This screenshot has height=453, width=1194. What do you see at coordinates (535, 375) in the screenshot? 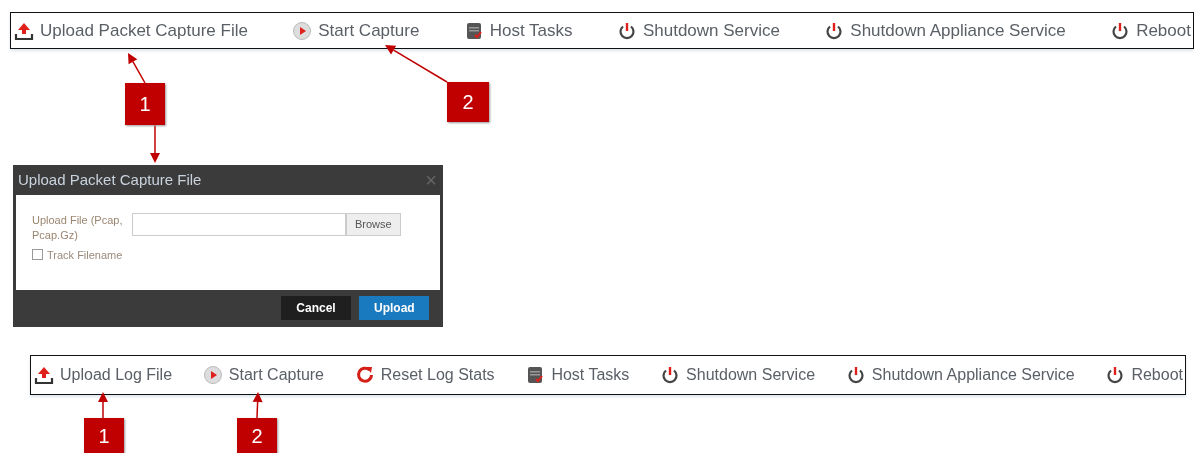
I see `server-icon` at bounding box center [535, 375].